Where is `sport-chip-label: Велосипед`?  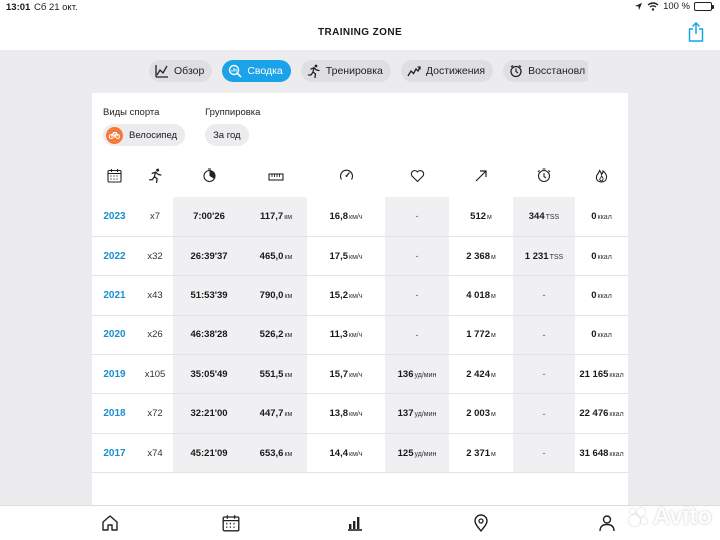 sport-chip-label: Велосипед is located at coordinates (153, 135).